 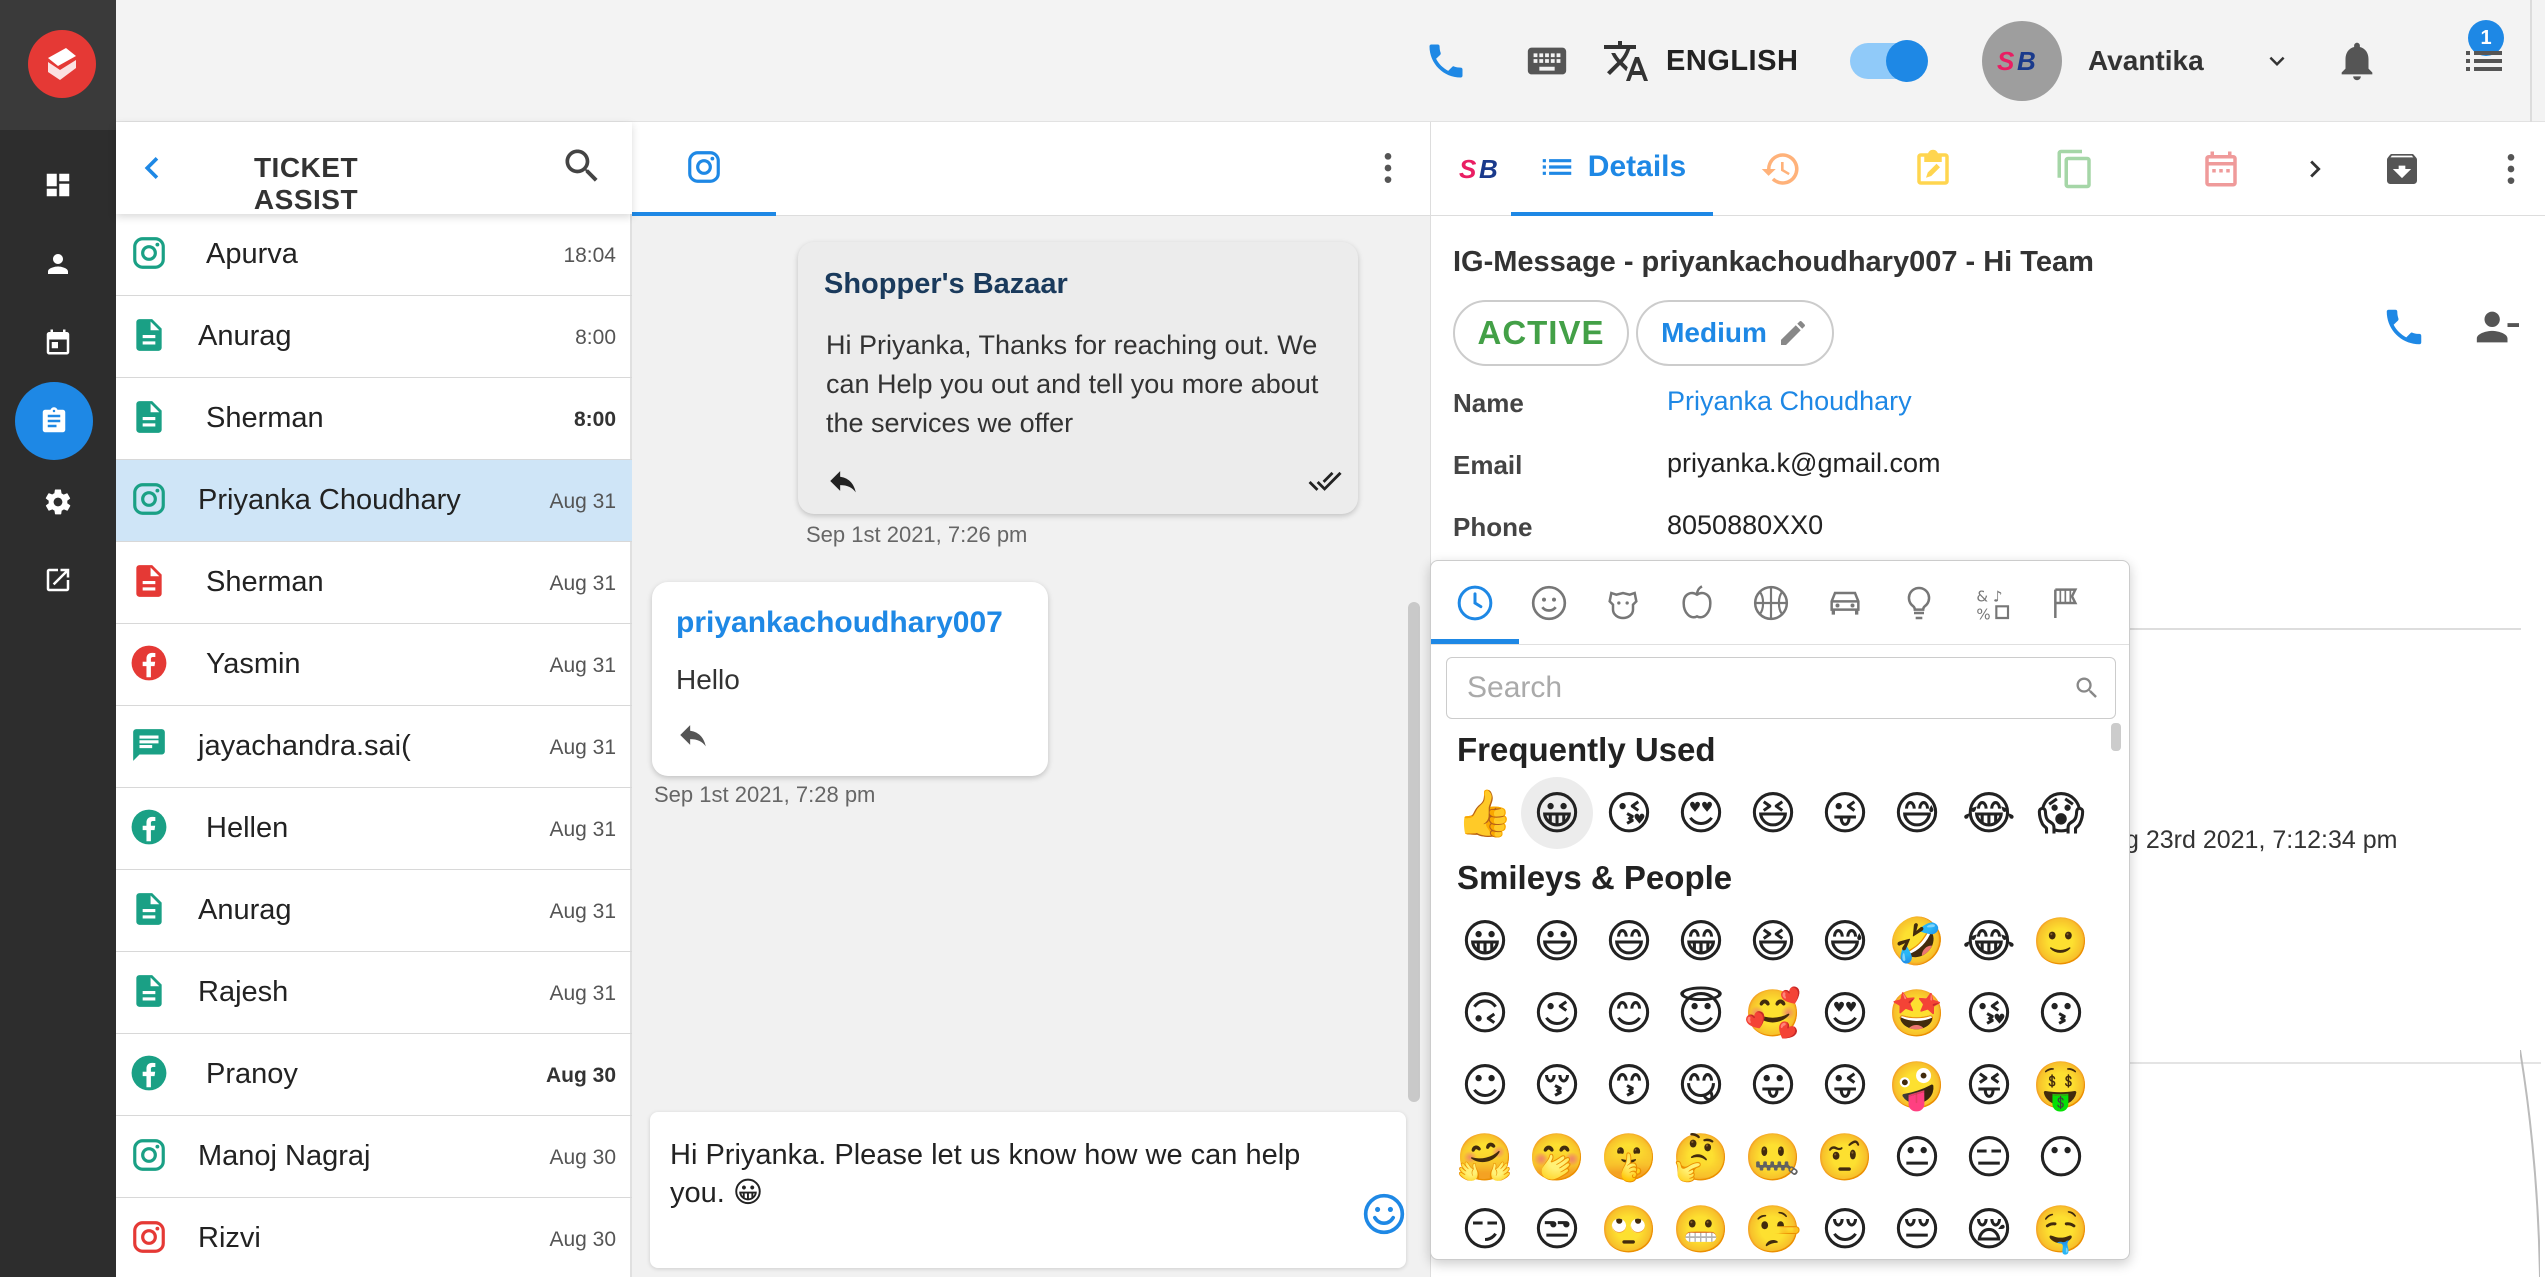 I want to click on food-icon, so click(x=1697, y=603).